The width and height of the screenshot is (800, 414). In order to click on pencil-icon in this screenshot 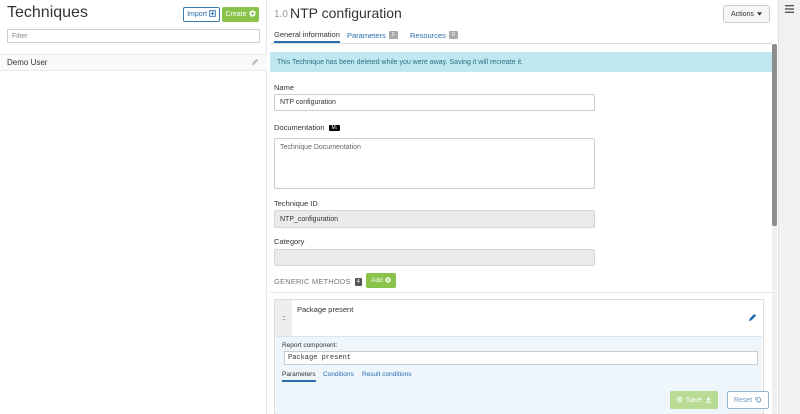, I will do `click(255, 63)`.